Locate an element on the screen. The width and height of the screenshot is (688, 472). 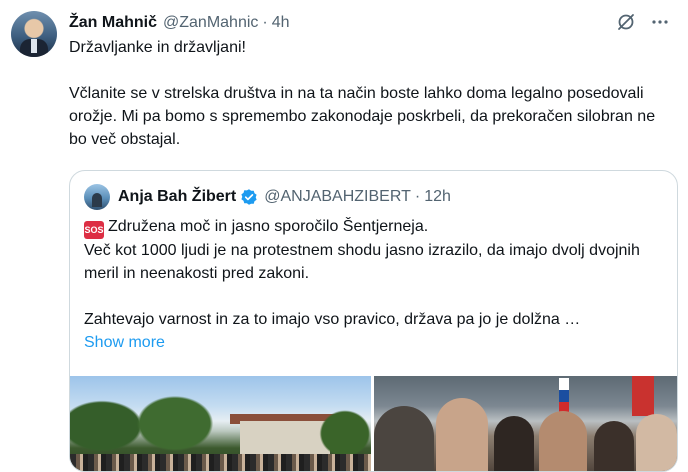
quoted-header: Anja Bah Žibert @ANJABAHZIBERT · 12h is located at coordinates (267, 197).